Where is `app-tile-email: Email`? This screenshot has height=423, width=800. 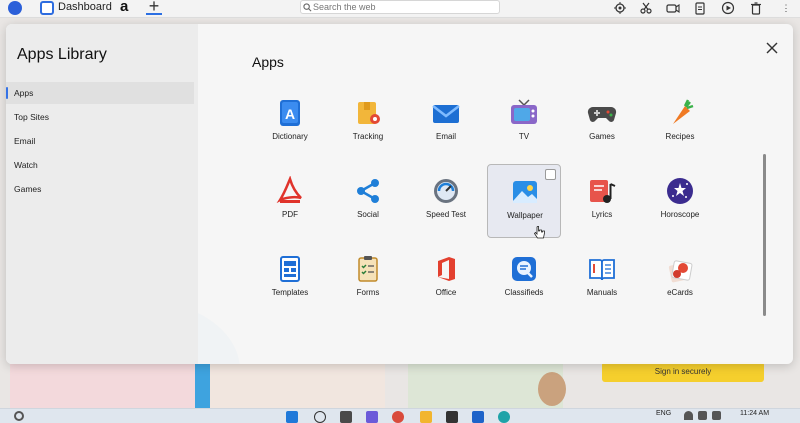 app-tile-email: Email is located at coordinates (446, 123).